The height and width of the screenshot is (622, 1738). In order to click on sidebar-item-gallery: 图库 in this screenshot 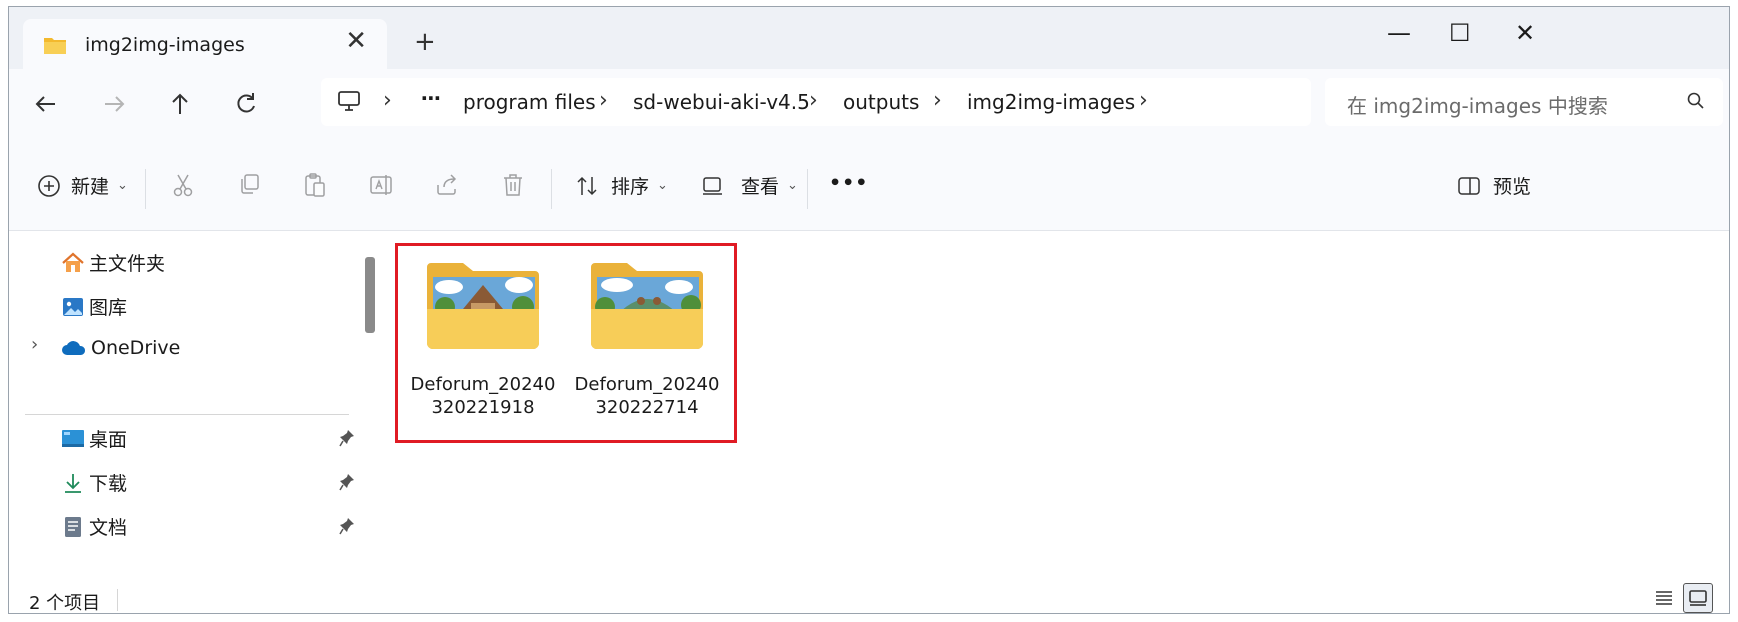, I will do `click(94, 306)`.